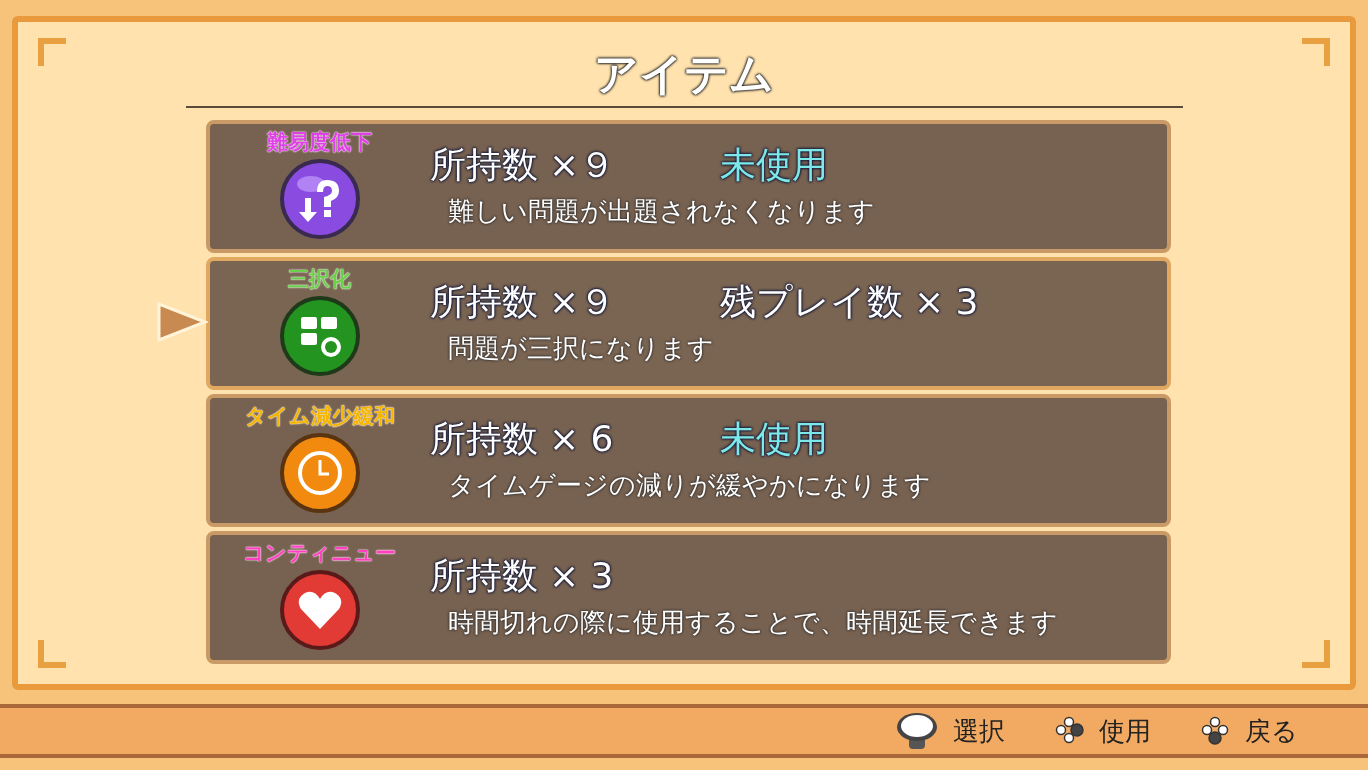 Image resolution: width=1368 pixels, height=770 pixels. What do you see at coordinates (689, 485) in the screenshot?
I see `item-description: タイムゲージの減りが緩やかになります` at bounding box center [689, 485].